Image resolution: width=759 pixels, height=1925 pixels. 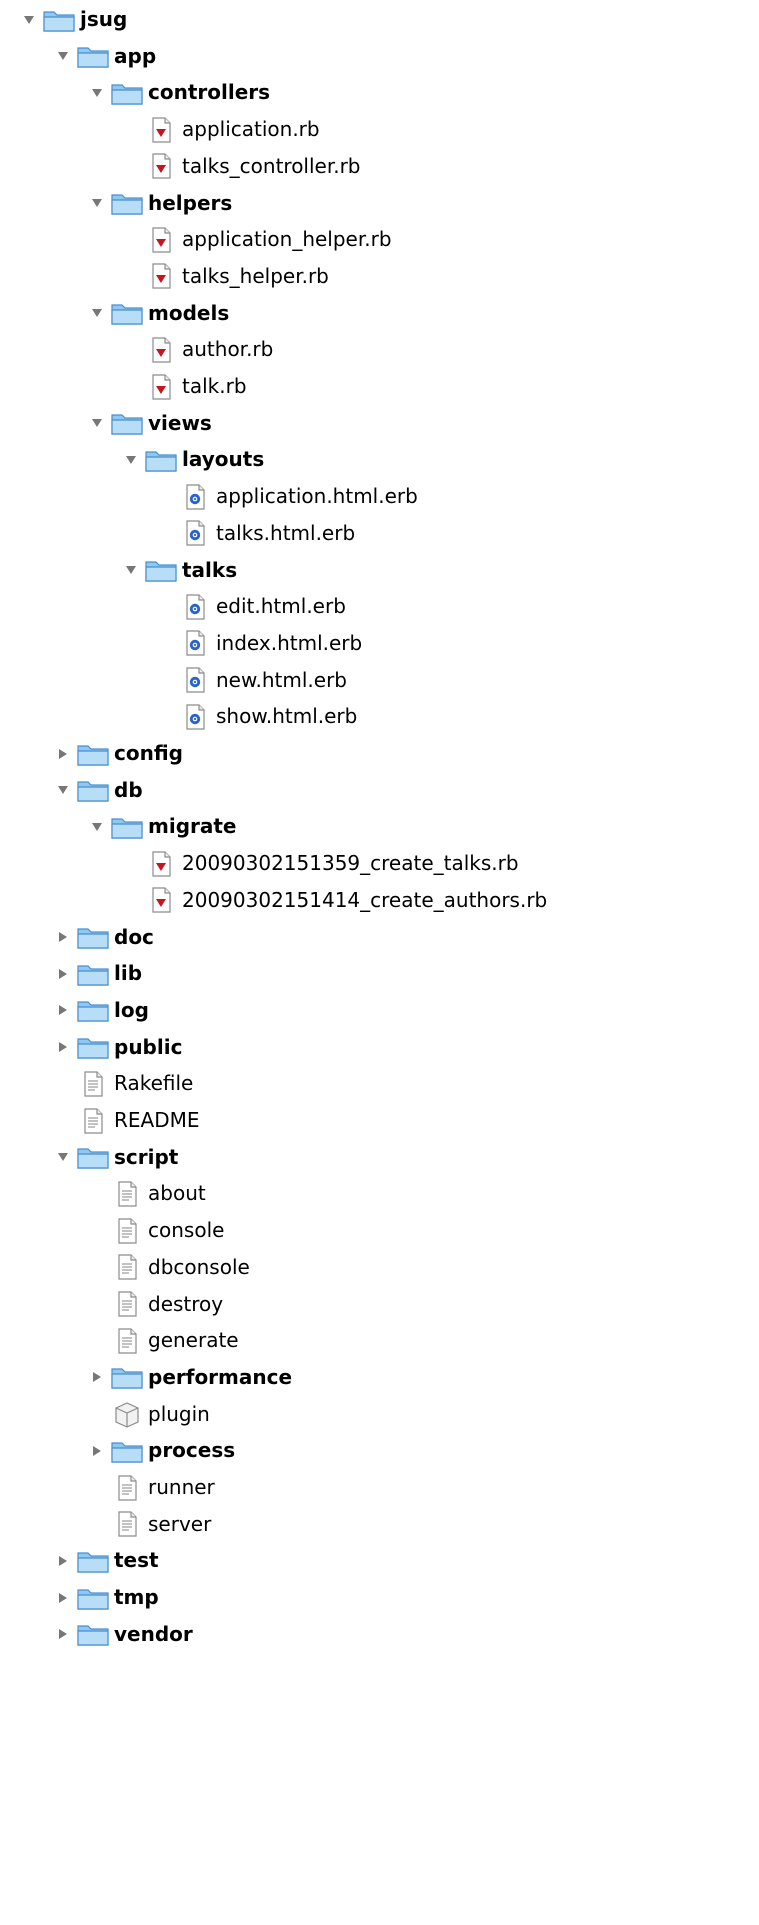 What do you see at coordinates (179, 92) in the screenshot?
I see `tree-folder-row: controllers` at bounding box center [179, 92].